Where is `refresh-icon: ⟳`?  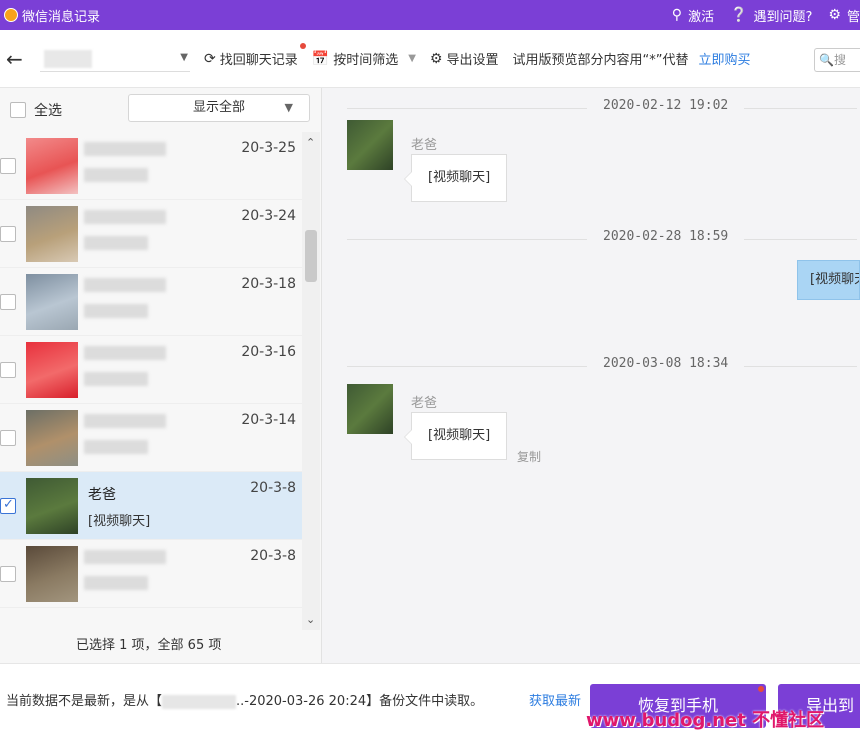
refresh-icon: ⟳ is located at coordinates (210, 58).